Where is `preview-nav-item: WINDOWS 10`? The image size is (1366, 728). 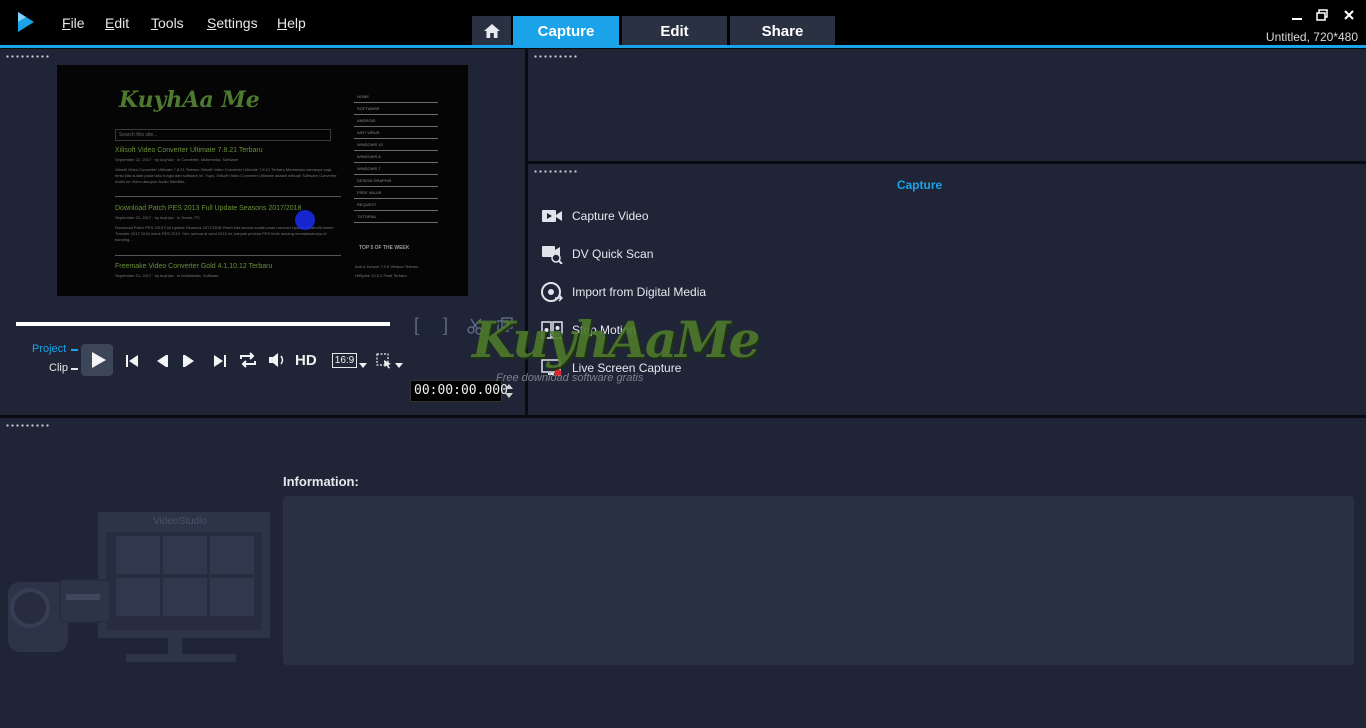 preview-nav-item: WINDOWS 10 is located at coordinates (396, 145).